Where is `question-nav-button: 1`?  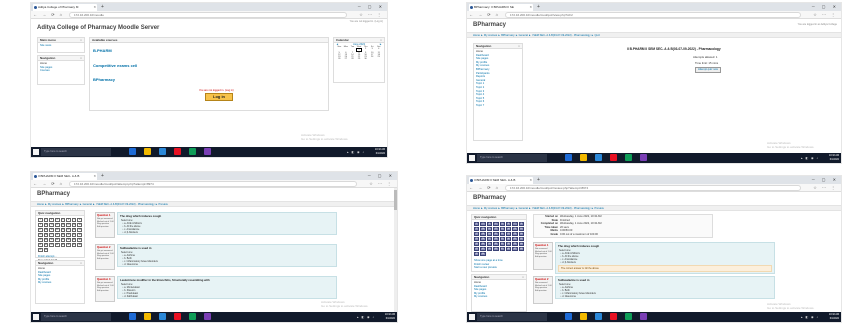
question-nav-button: 1 is located at coordinates (40, 220).